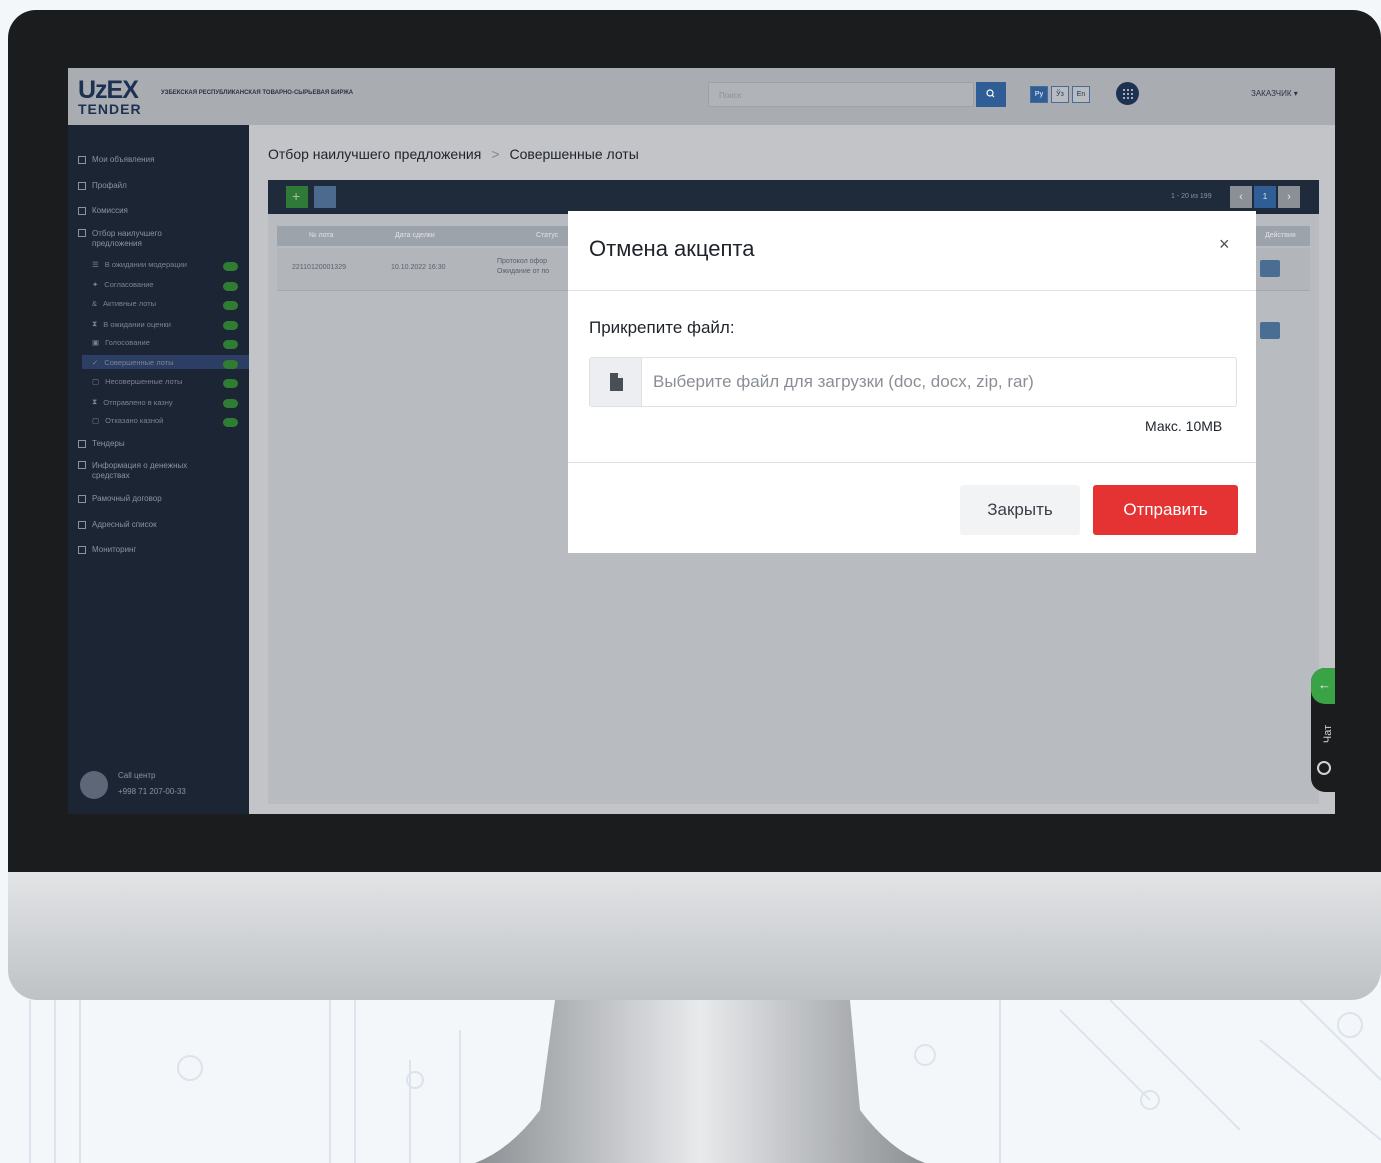 The width and height of the screenshot is (1381, 1163). What do you see at coordinates (124, 524) in the screenshot?
I see `sidebar-item-label: Адресный список` at bounding box center [124, 524].